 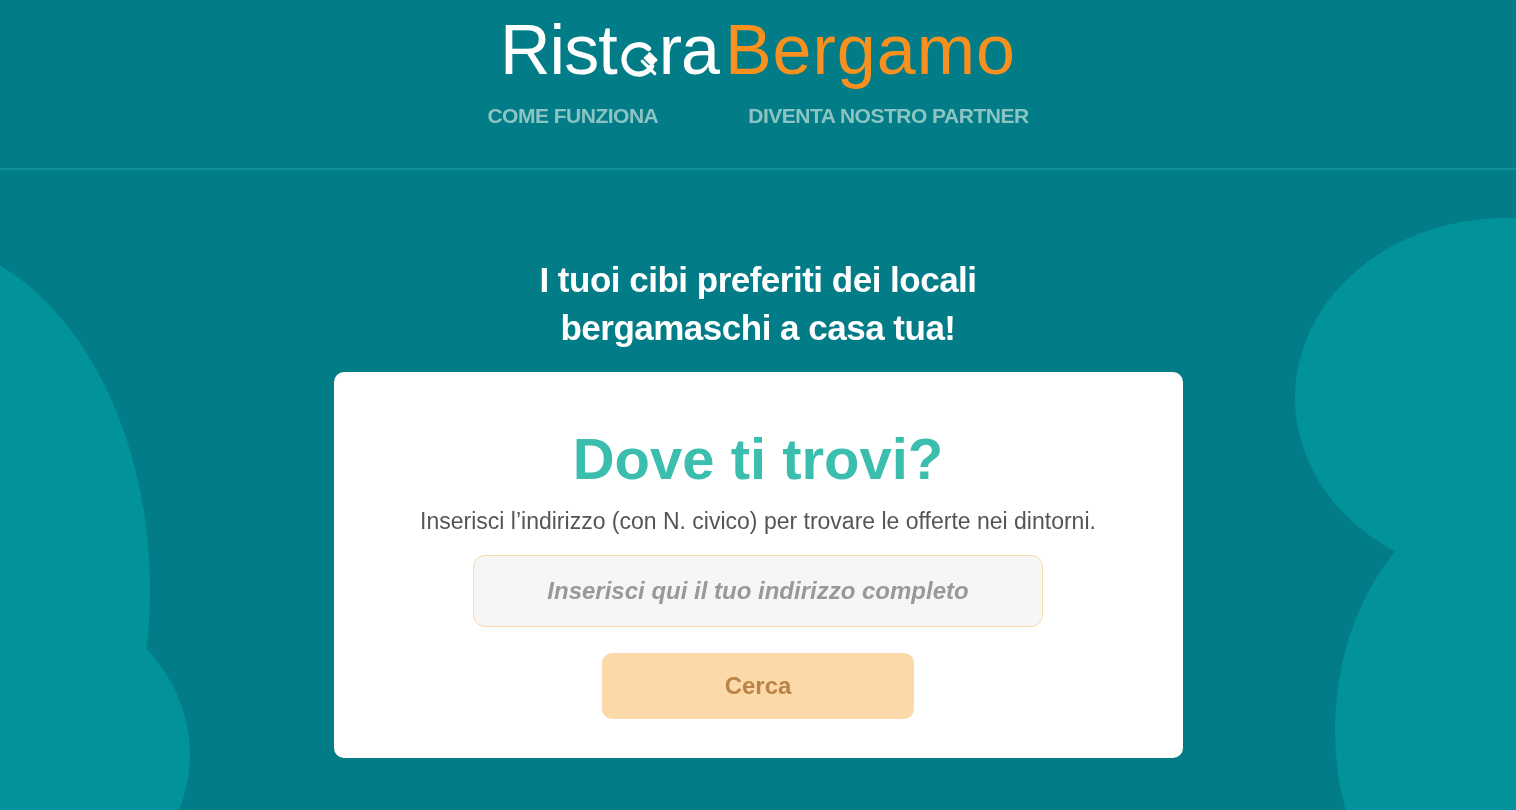 I want to click on logo-text: Bergamo, so click(x=870, y=50).